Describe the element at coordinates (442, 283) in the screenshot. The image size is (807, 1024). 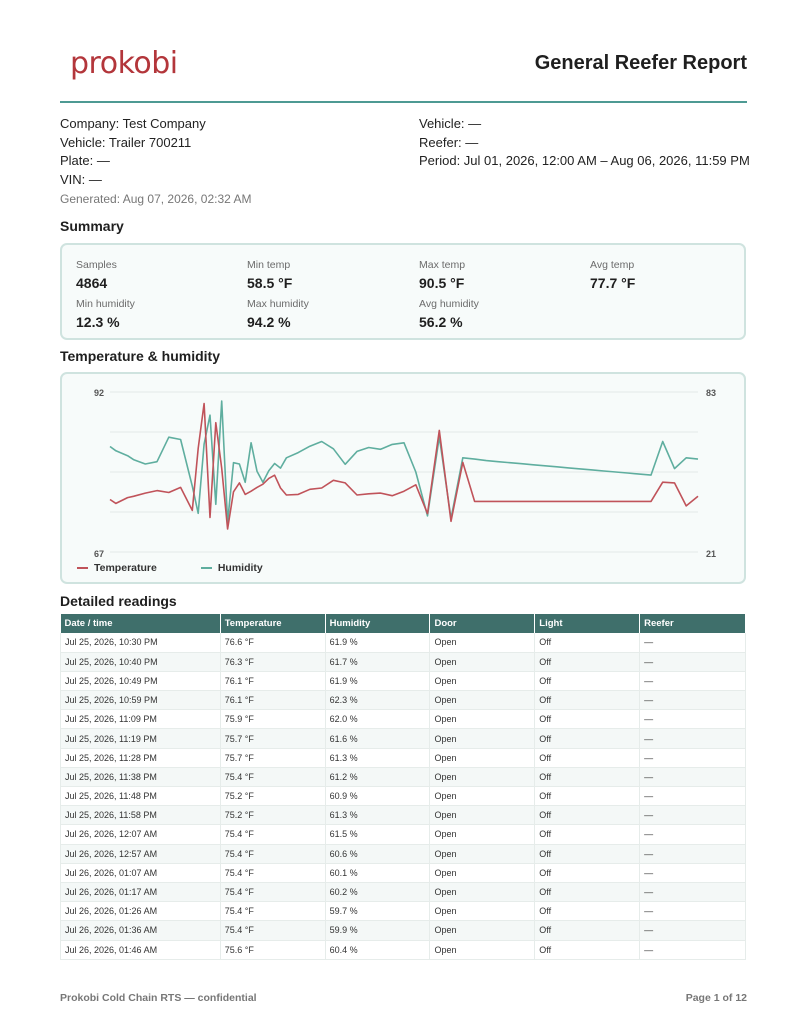
I see `summary-value: 90.5 °F` at that location.